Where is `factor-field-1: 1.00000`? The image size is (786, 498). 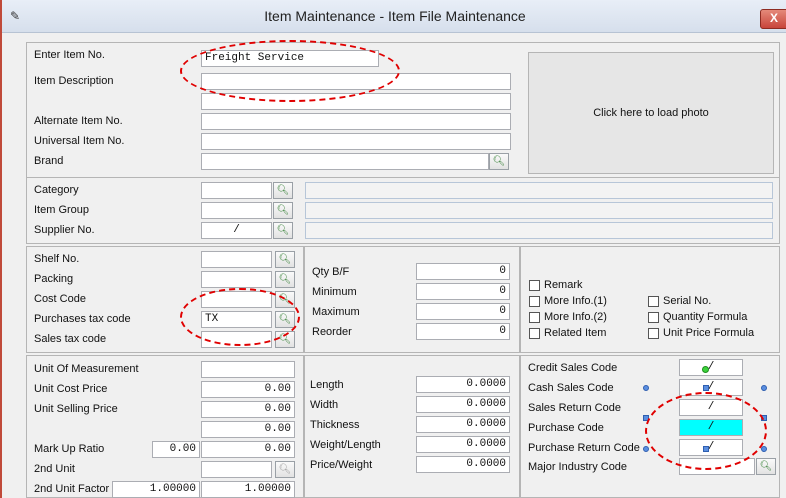
factor-field-1: 1.00000 is located at coordinates (156, 489).